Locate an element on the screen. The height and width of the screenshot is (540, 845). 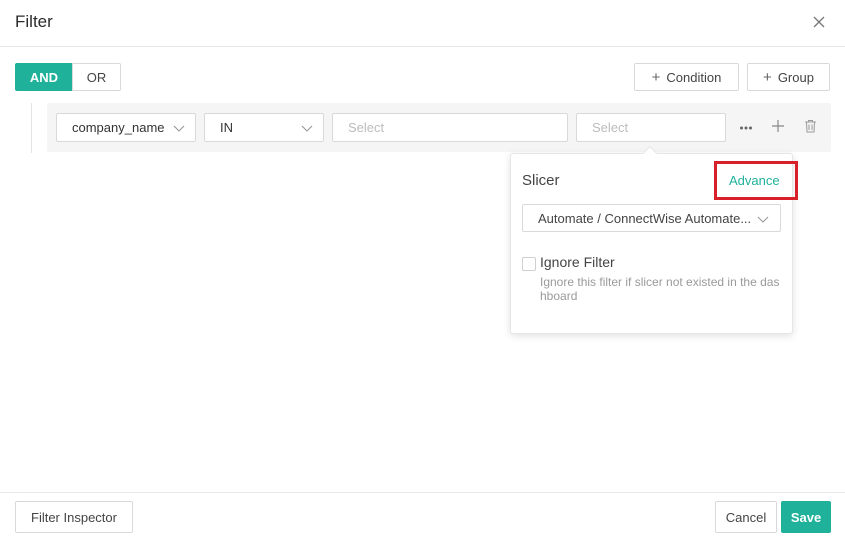
ignore-filter-checkbox is located at coordinates (529, 264).